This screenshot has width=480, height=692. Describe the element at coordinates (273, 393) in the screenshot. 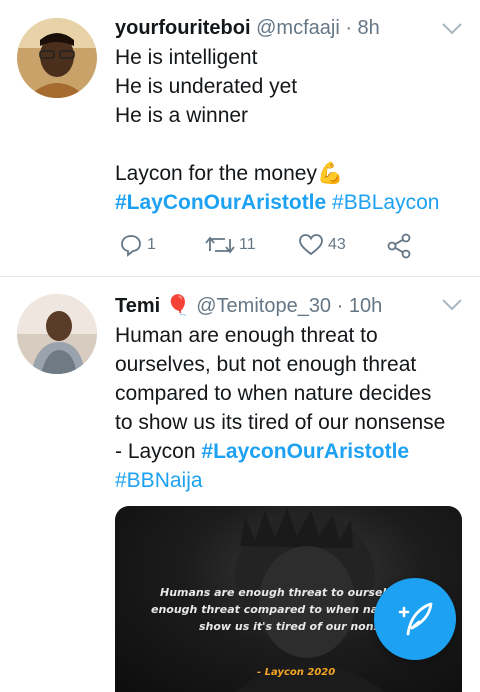

I see `tweet-text-line: compared to when nature decides` at that location.